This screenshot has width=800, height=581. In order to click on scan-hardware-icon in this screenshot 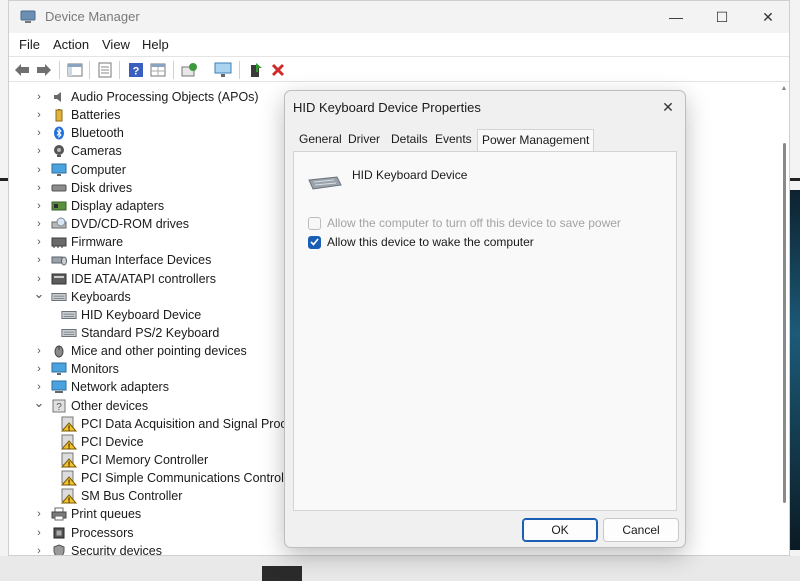, I will do `click(223, 70)`.